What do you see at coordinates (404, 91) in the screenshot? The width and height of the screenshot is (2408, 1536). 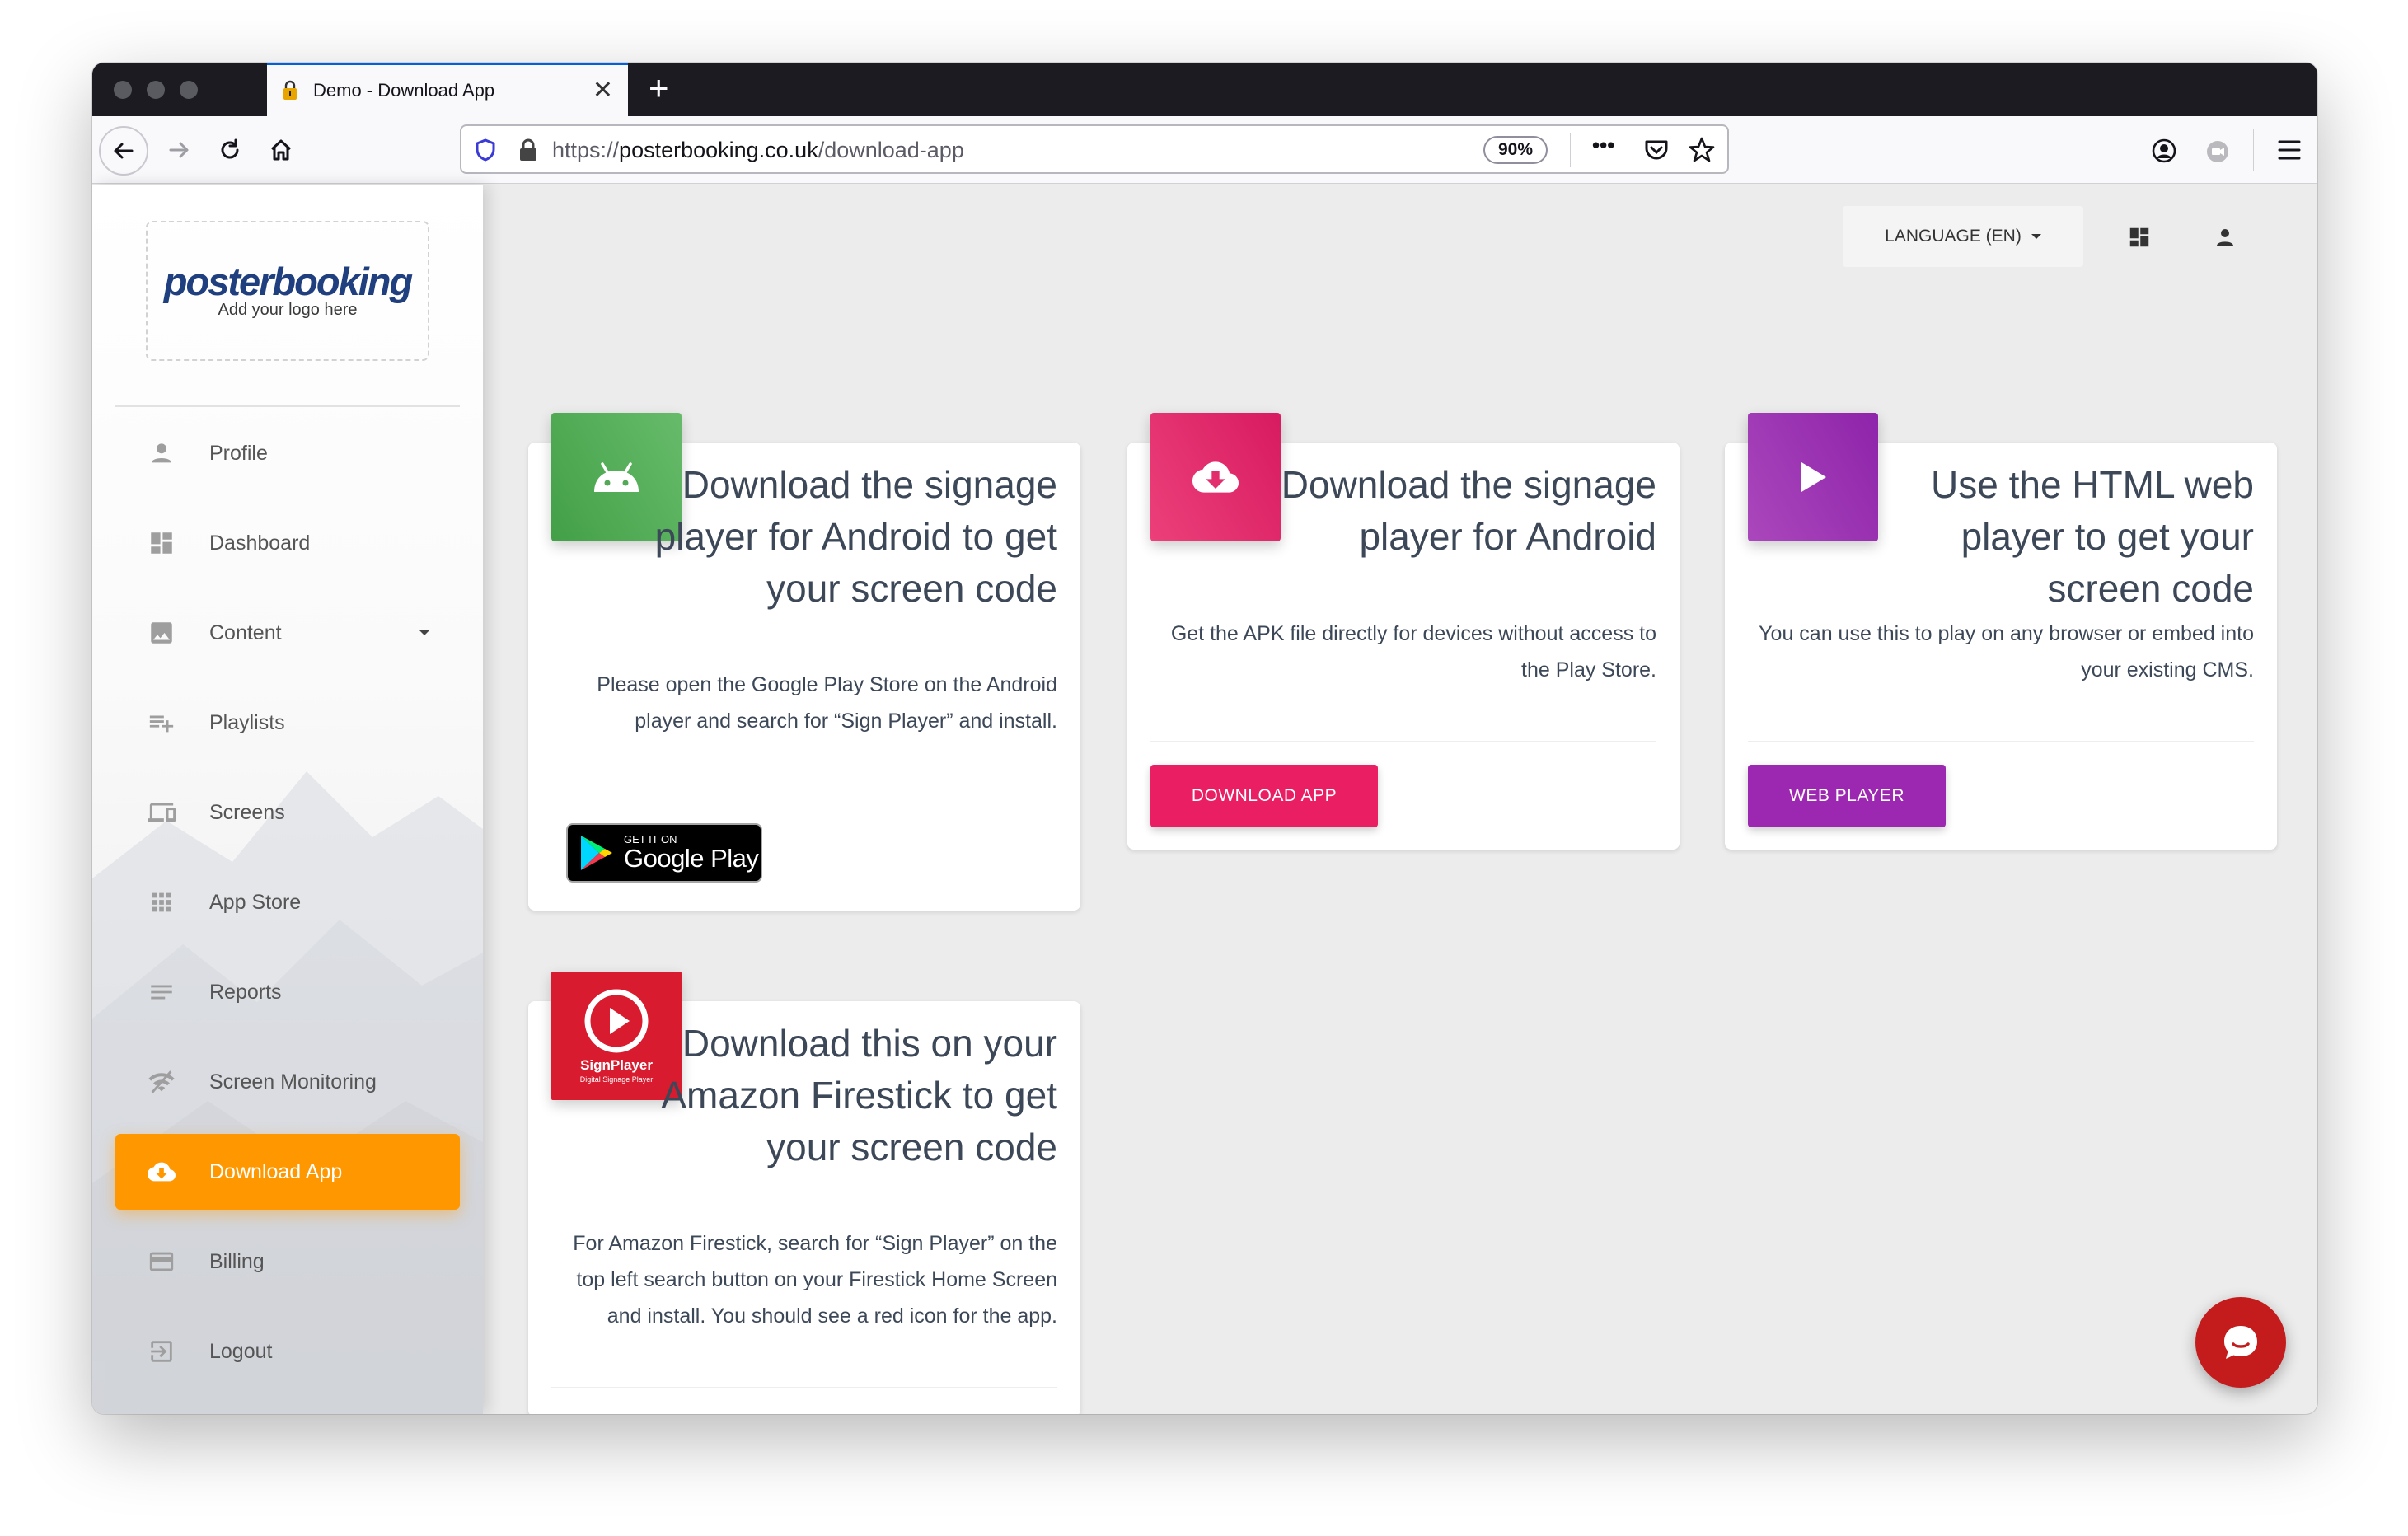 I see `tab-title: Demo - Download App` at bounding box center [404, 91].